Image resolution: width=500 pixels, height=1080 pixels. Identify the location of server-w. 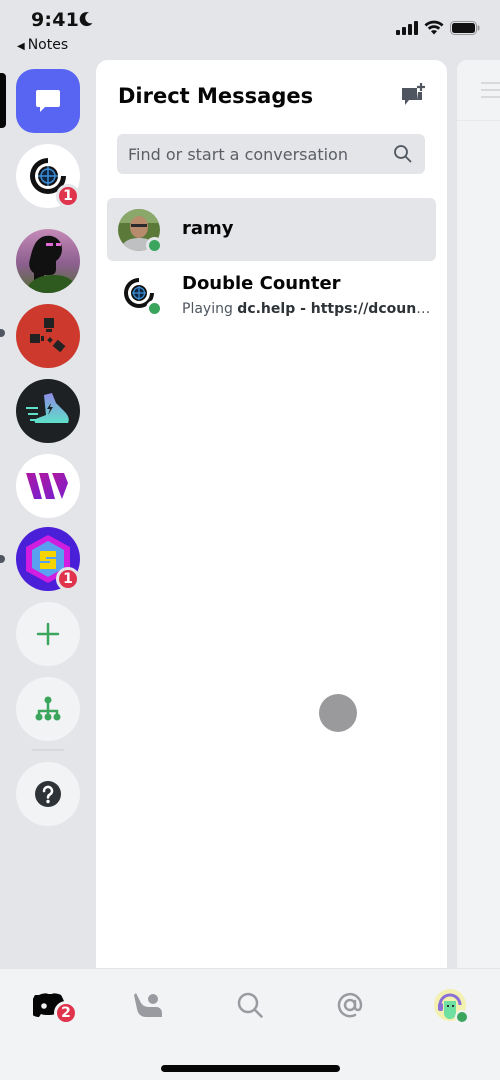
(48, 486).